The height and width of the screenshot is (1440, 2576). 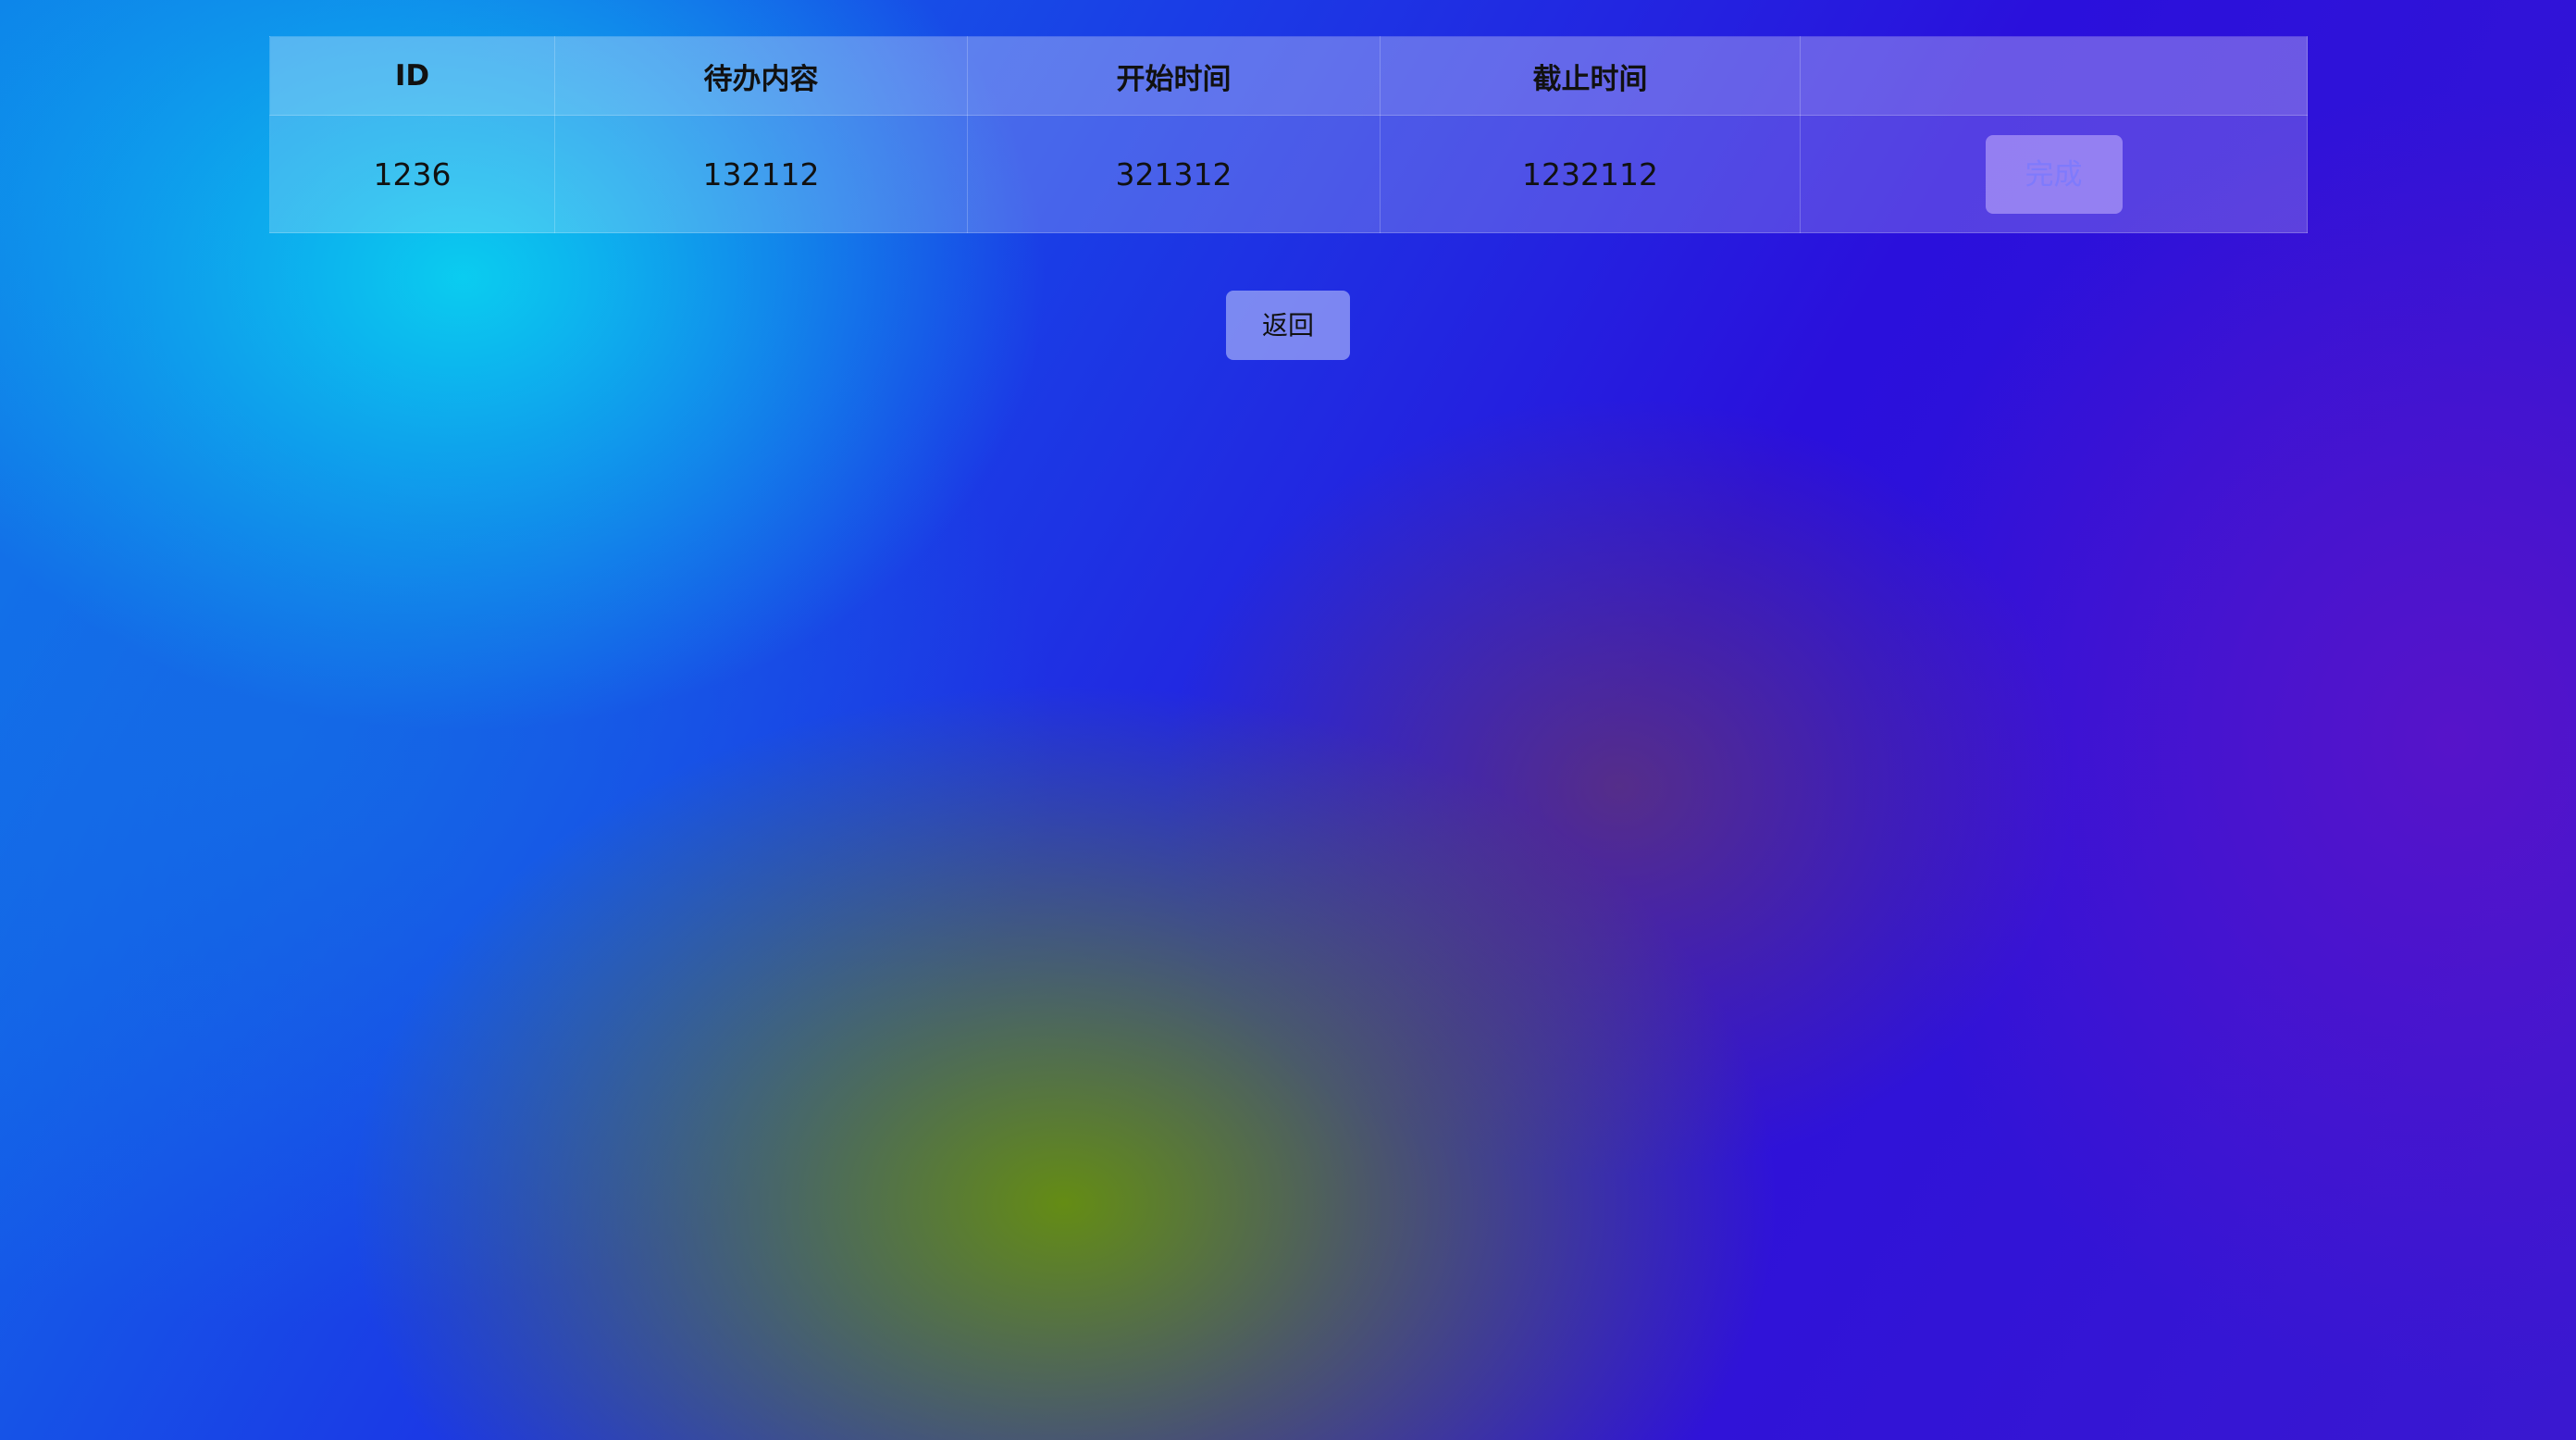 I want to click on back-button: 返回, so click(x=1288, y=325).